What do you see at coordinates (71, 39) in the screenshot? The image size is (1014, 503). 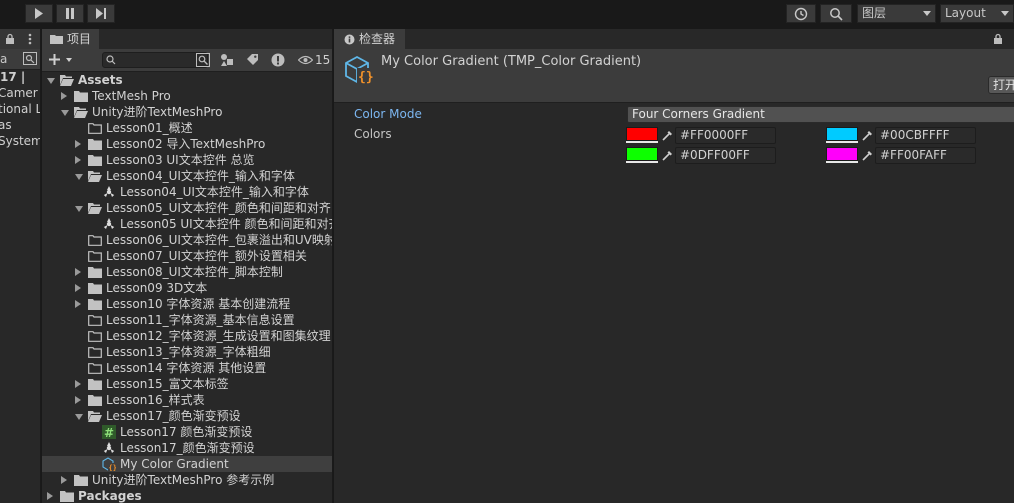 I see `tab-project: 项目` at bounding box center [71, 39].